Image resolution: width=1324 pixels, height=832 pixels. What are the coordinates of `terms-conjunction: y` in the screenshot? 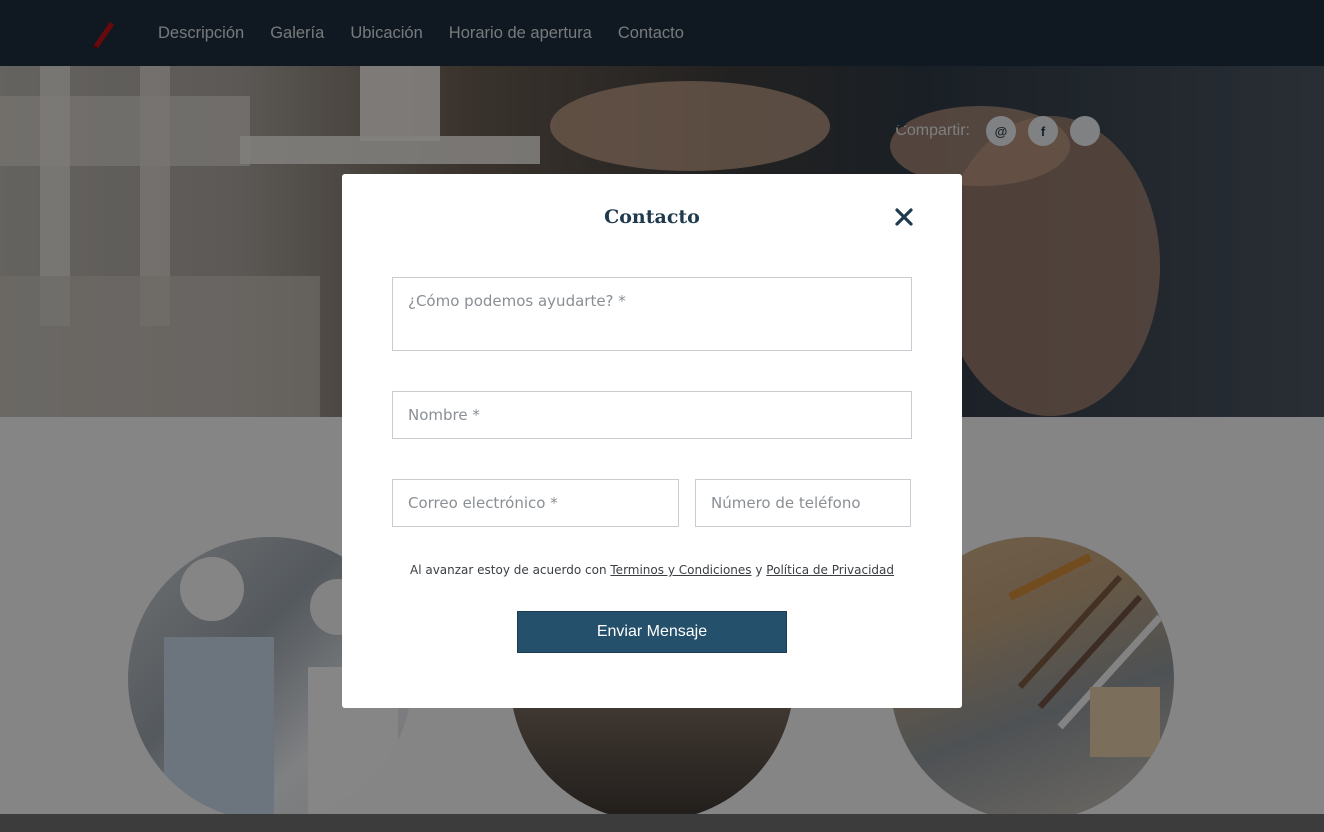 It's located at (759, 570).